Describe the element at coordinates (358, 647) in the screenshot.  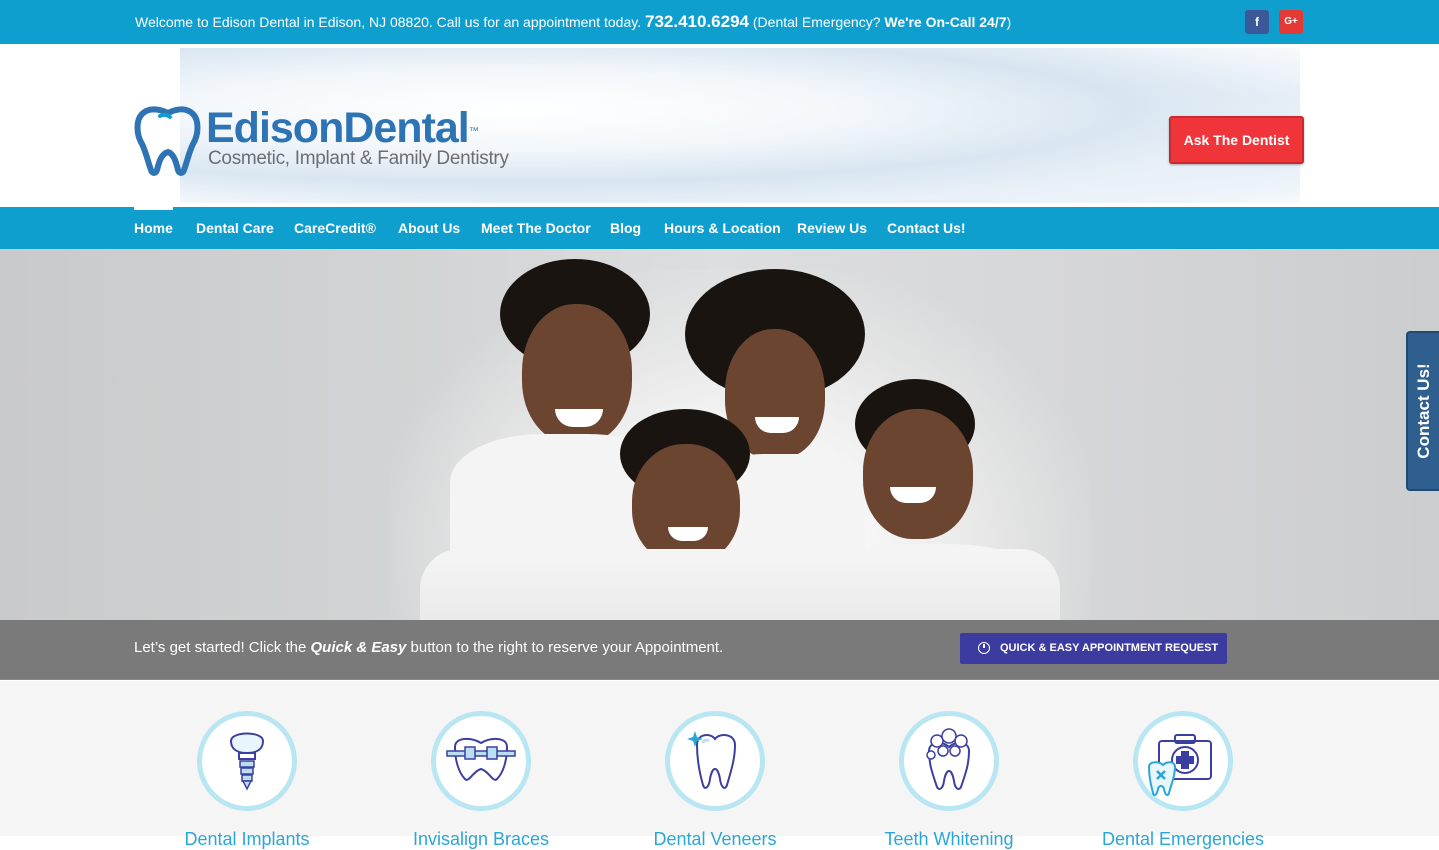
I see `cta-text-emphasis: Quick & Easy` at that location.